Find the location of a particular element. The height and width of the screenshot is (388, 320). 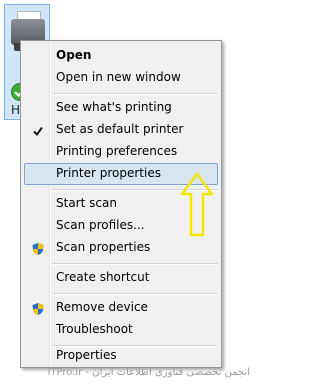

menu-item-printing-preferences: Printing preferences is located at coordinates (121, 152).